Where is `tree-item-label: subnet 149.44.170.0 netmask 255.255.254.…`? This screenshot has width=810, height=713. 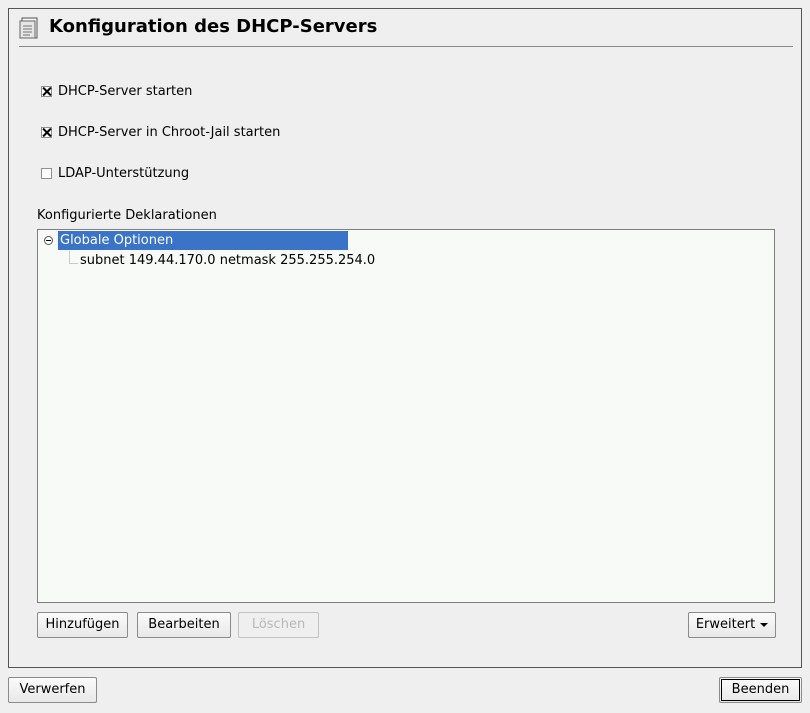
tree-item-label: subnet 149.44.170.0 netmask 255.255.254.… is located at coordinates (228, 260).